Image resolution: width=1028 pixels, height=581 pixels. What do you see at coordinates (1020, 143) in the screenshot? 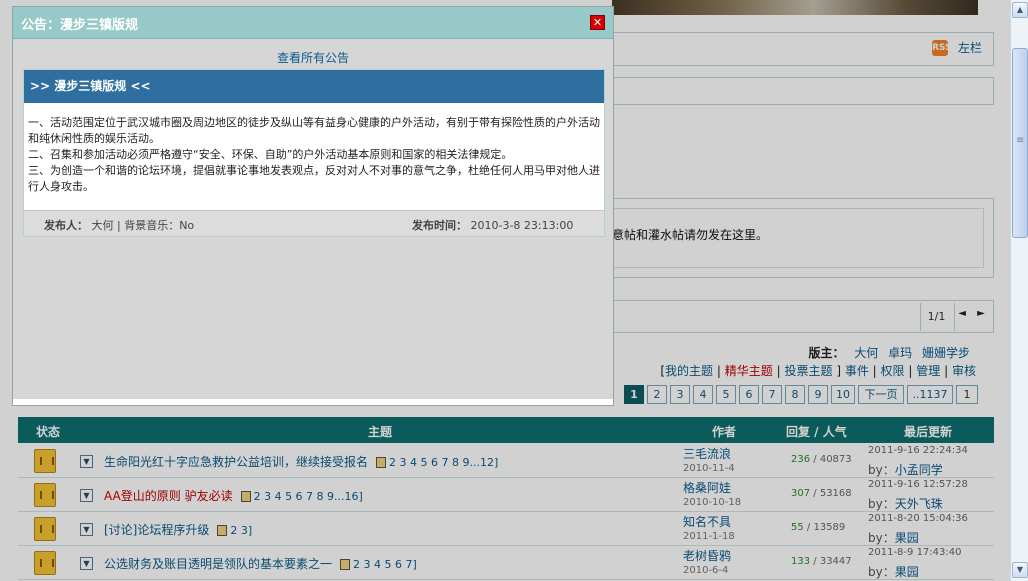
I see `scroll-thumb` at bounding box center [1020, 143].